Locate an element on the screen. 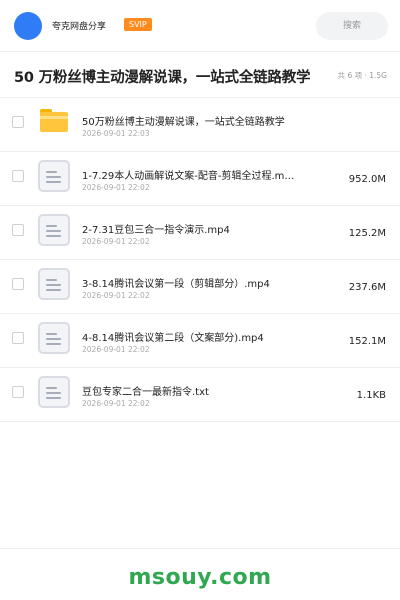 The image size is (400, 600). file-name: 3-8.14腾讯会议第一段（剪辑部分）.mp4 is located at coordinates (176, 284).